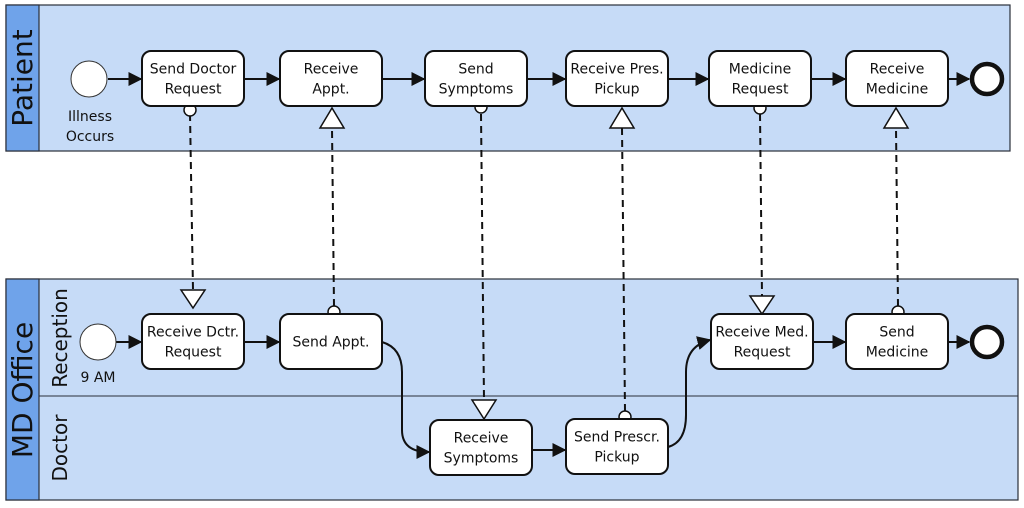  I want to click on task-d1: Receive Symptoms, so click(481, 447).